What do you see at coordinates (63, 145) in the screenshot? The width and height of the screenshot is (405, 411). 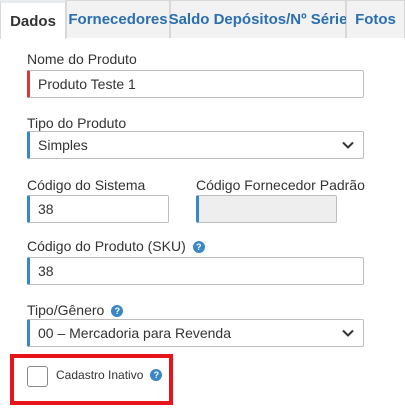 I see `tipo-produto-value: Simples` at bounding box center [63, 145].